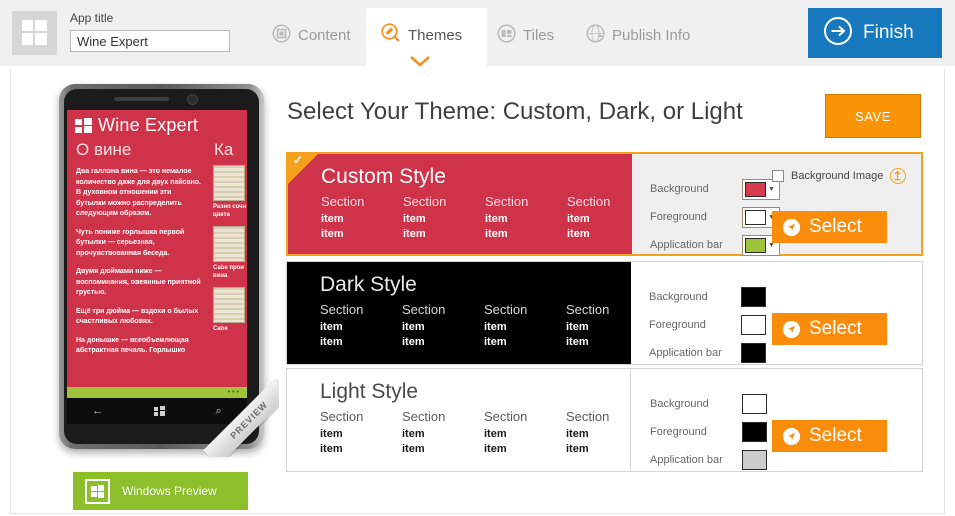 The width and height of the screenshot is (955, 516). Describe the element at coordinates (651, 35) in the screenshot. I see `tab-publish-info-label: Publish Info` at that location.